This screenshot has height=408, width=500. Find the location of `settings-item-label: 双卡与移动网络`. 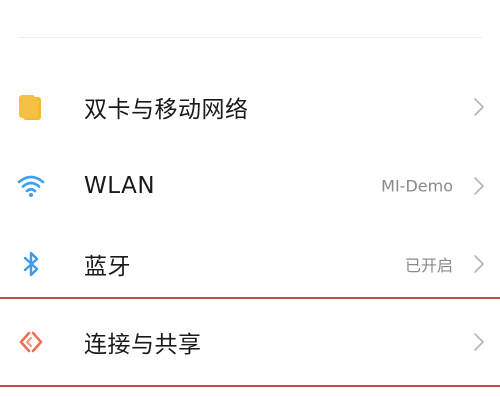

settings-item-label: 双卡与移动网络 is located at coordinates (166, 110).